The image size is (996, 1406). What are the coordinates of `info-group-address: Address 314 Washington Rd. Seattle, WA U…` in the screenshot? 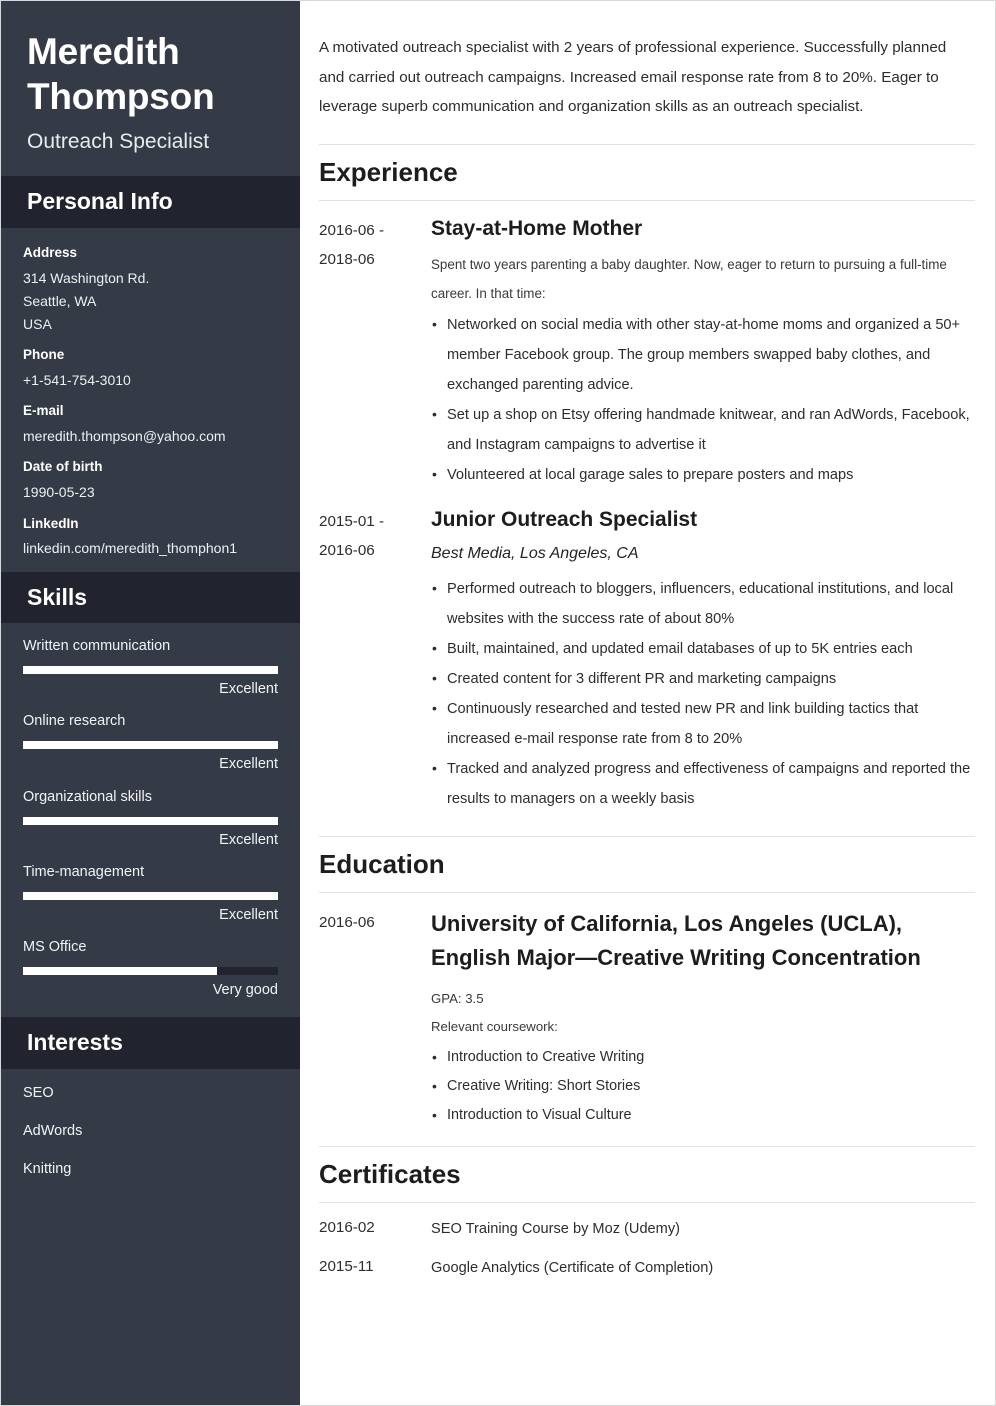 It's located at (150, 289).